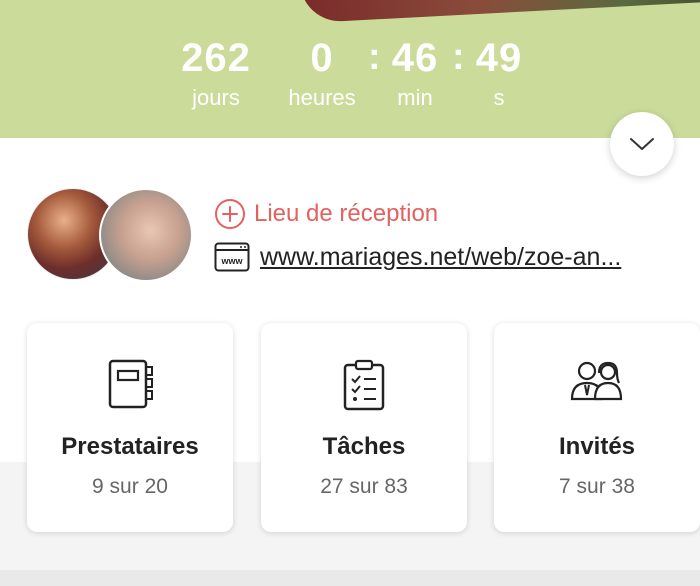 This screenshot has width=700, height=586. What do you see at coordinates (130, 446) in the screenshot?
I see `card-title: Prestataires` at bounding box center [130, 446].